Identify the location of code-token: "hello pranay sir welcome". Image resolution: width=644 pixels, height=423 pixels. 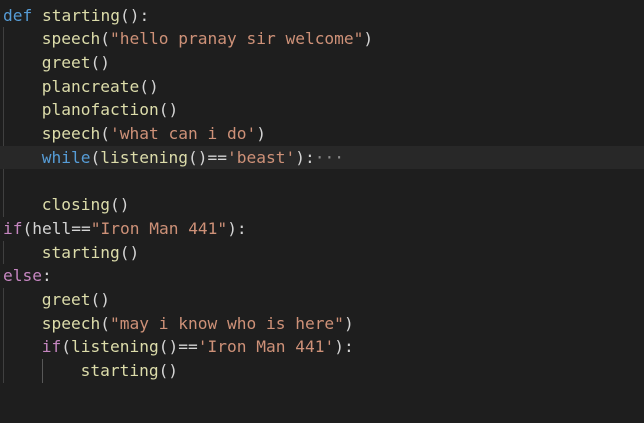
(237, 39).